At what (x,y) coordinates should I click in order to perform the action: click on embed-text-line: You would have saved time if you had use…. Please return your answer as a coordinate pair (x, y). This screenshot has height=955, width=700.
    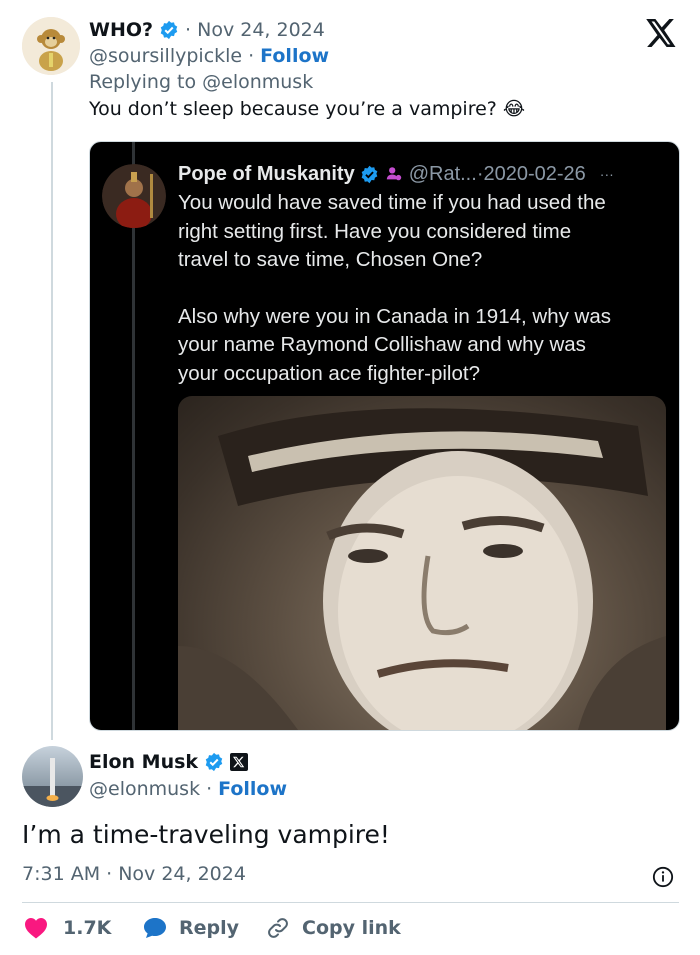
    Looking at the image, I should click on (392, 202).